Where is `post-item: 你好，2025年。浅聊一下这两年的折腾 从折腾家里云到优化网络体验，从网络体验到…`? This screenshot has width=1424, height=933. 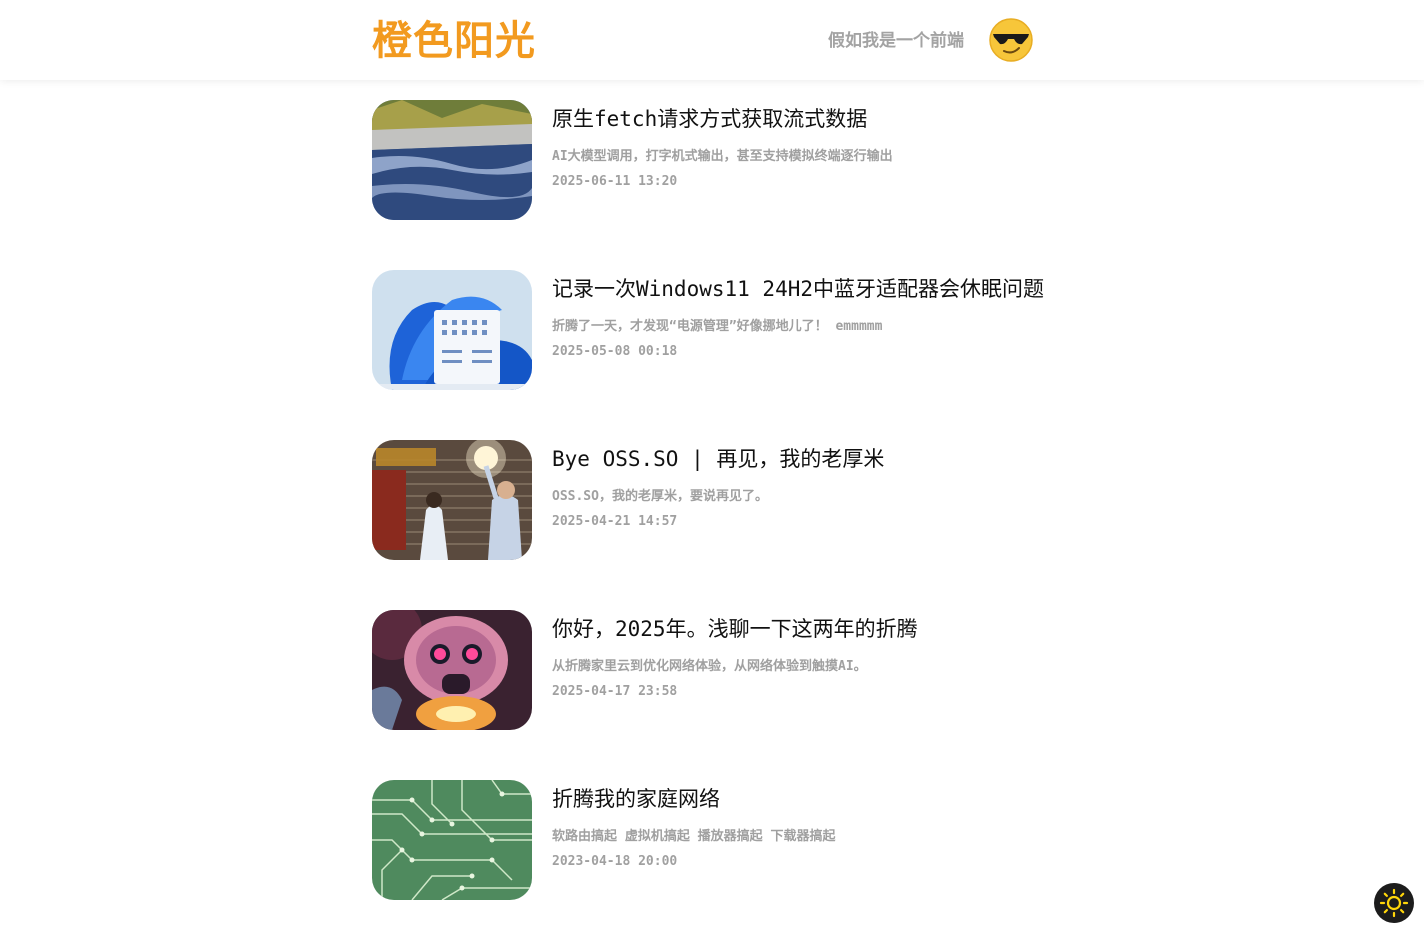
post-item: 你好，2025年。浅聊一下这两年的折腾 从折腾家里云到优化网络体验，从网络体验到… is located at coordinates (712, 670).